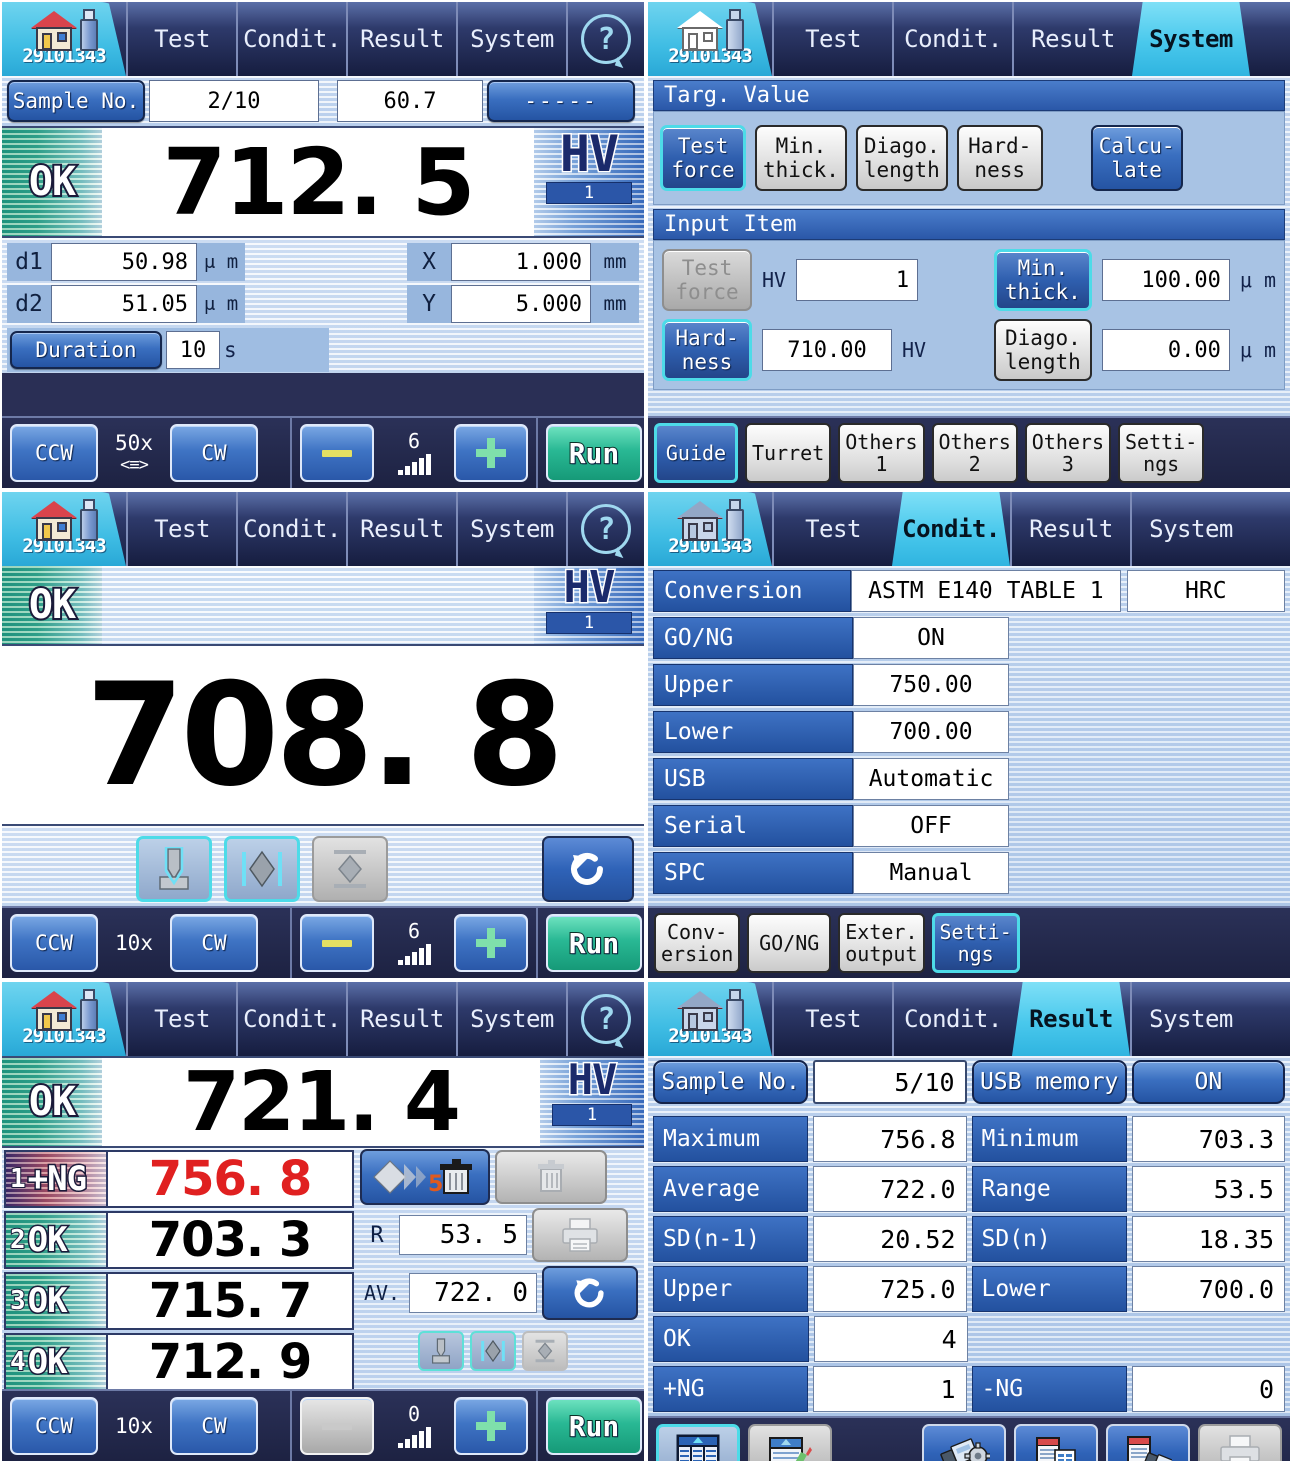 The image size is (1292, 1463). What do you see at coordinates (697, 943) in the screenshot?
I see `footer-conversion-button: Conv- ersion` at bounding box center [697, 943].